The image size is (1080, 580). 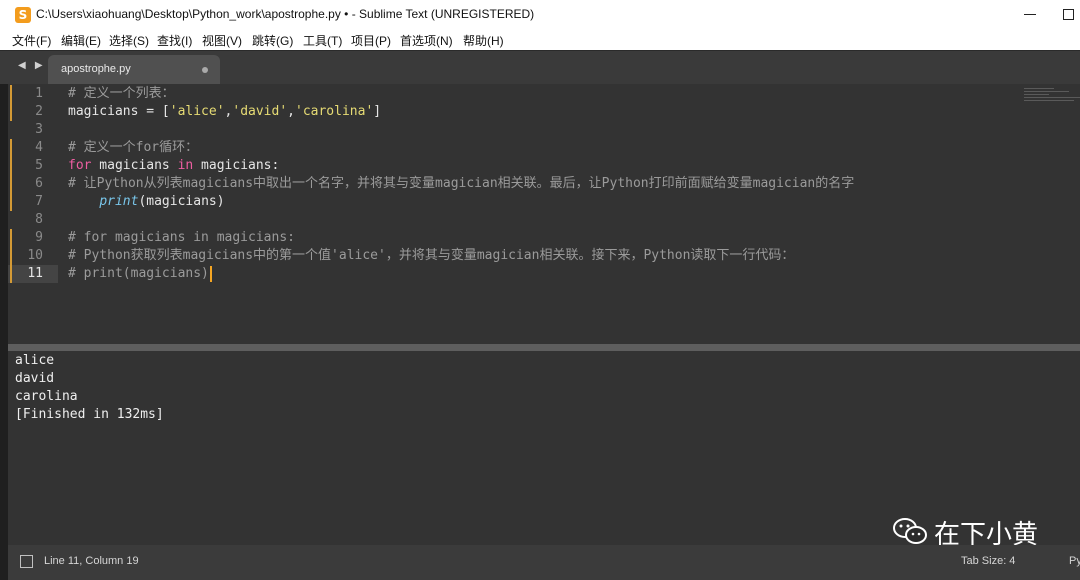 I want to click on code-line-4: # 定义一个for循环：, so click(x=133, y=147).